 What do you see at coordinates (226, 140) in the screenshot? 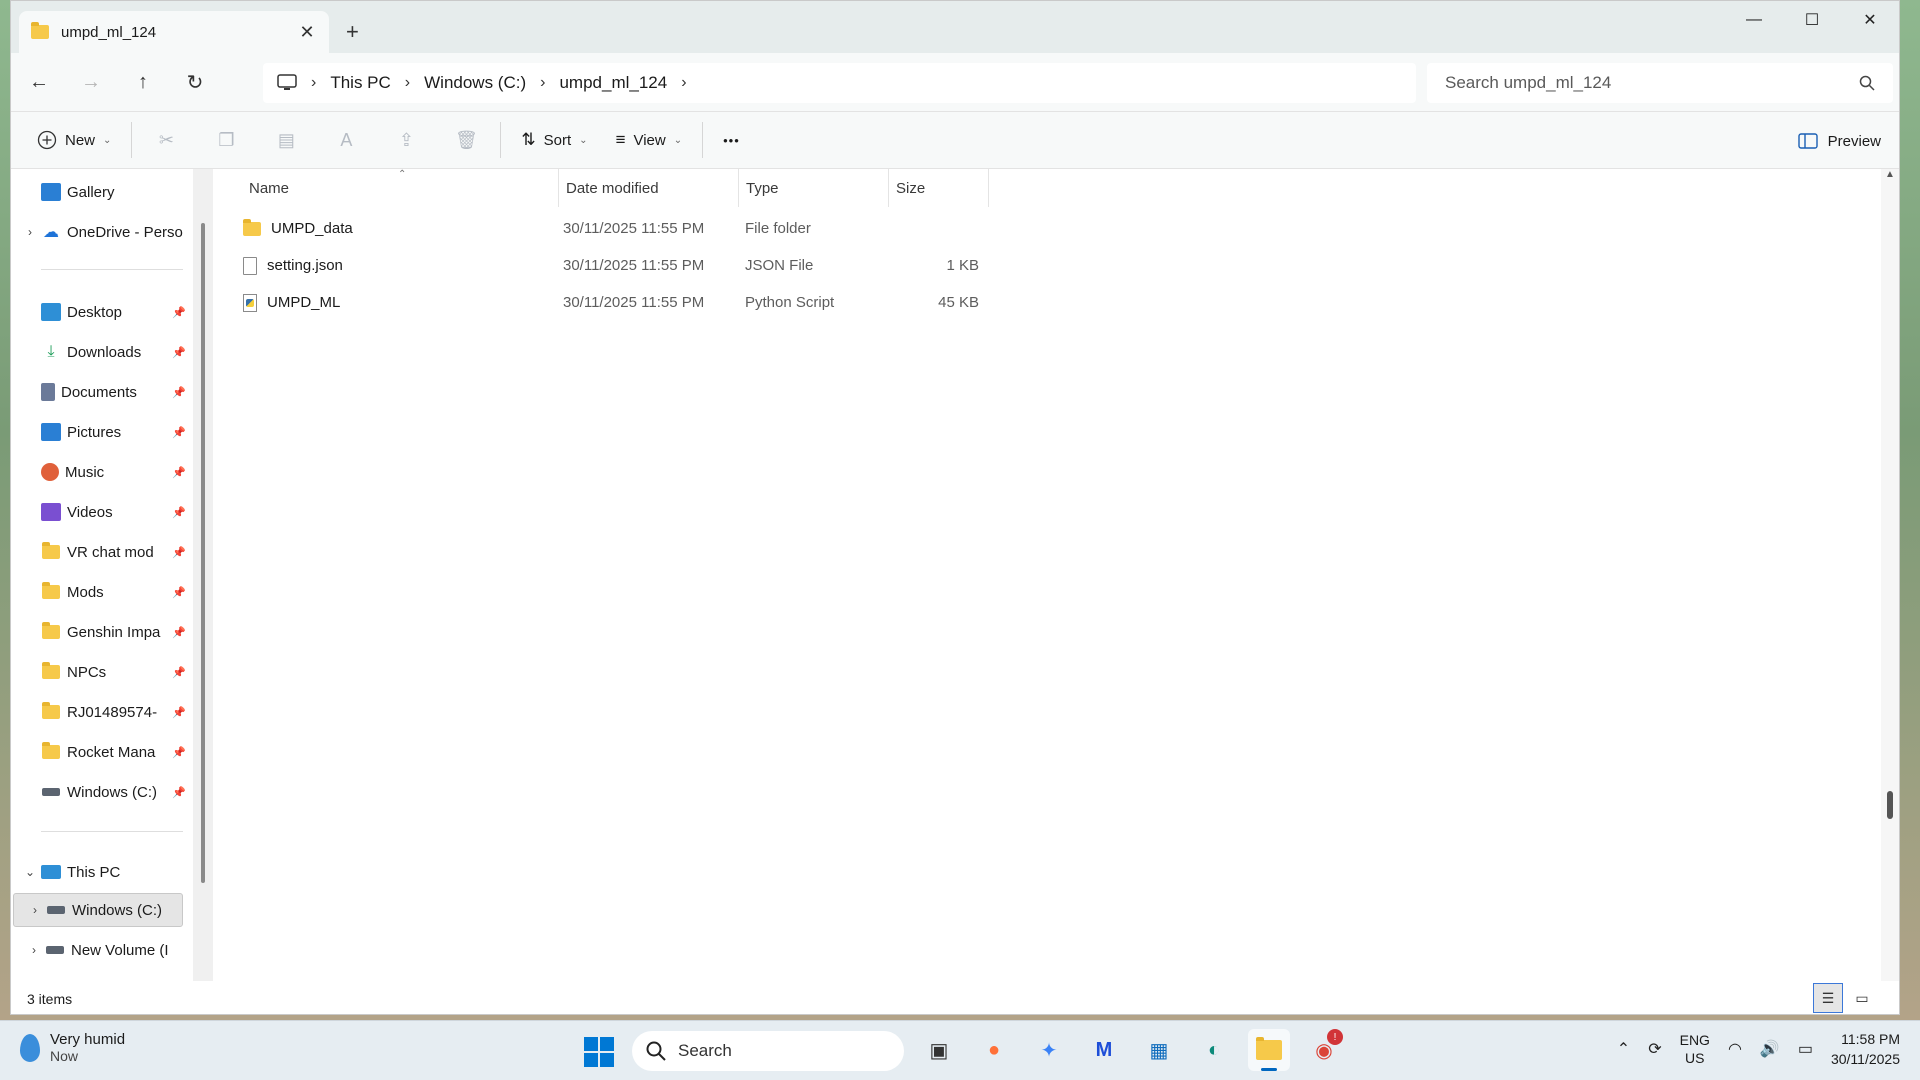
I see `copy-icon: ❐` at bounding box center [226, 140].